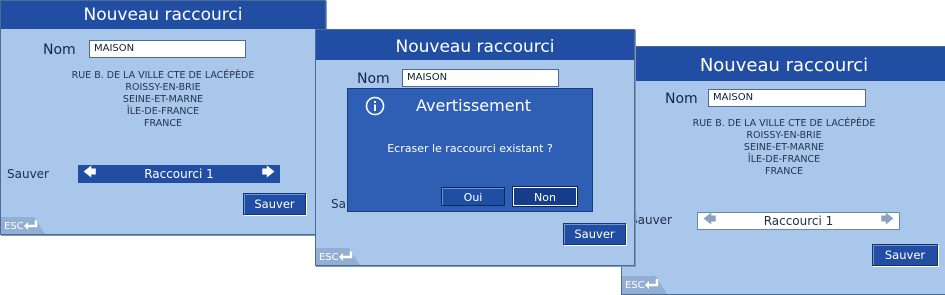  I want to click on dialog-title: Avertissement, so click(473, 105).